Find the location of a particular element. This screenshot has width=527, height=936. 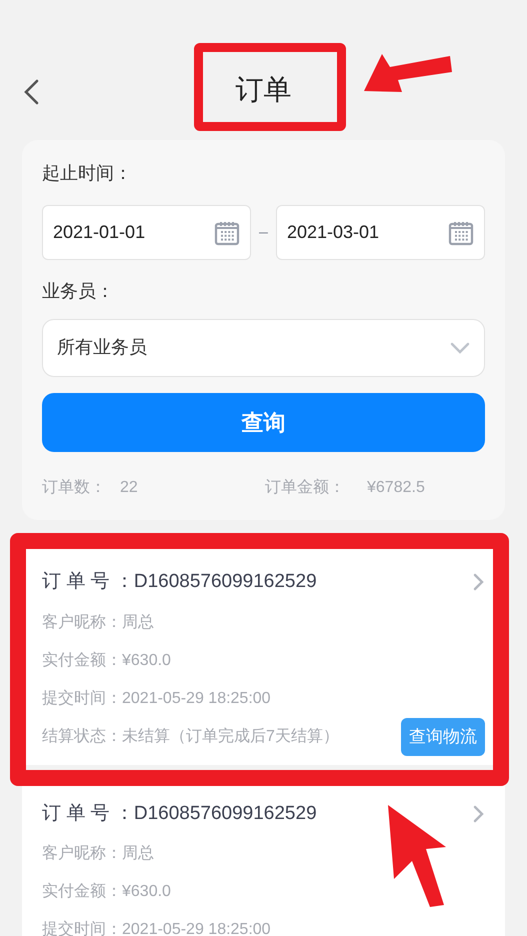

order-amount-label: 订单金额： is located at coordinates (305, 488).